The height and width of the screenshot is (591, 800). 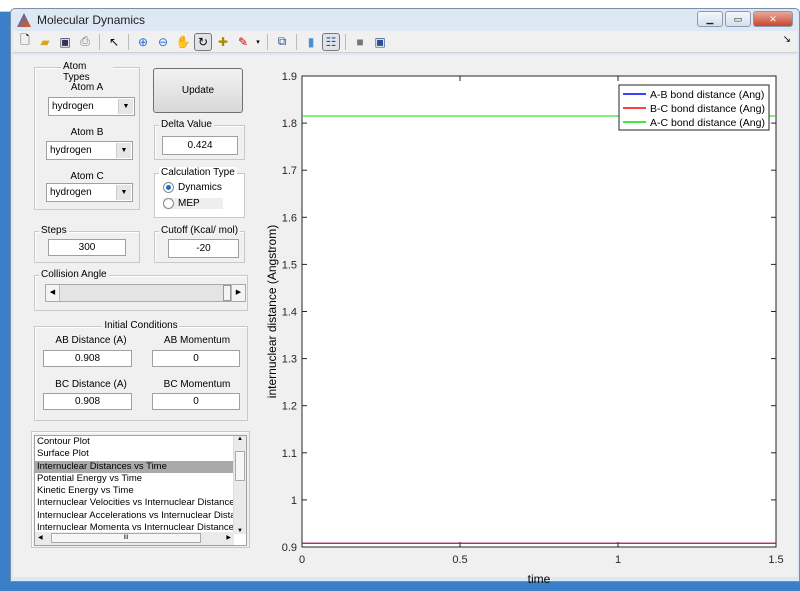 I want to click on x-tick-label: 1.5, so click(x=775, y=560).